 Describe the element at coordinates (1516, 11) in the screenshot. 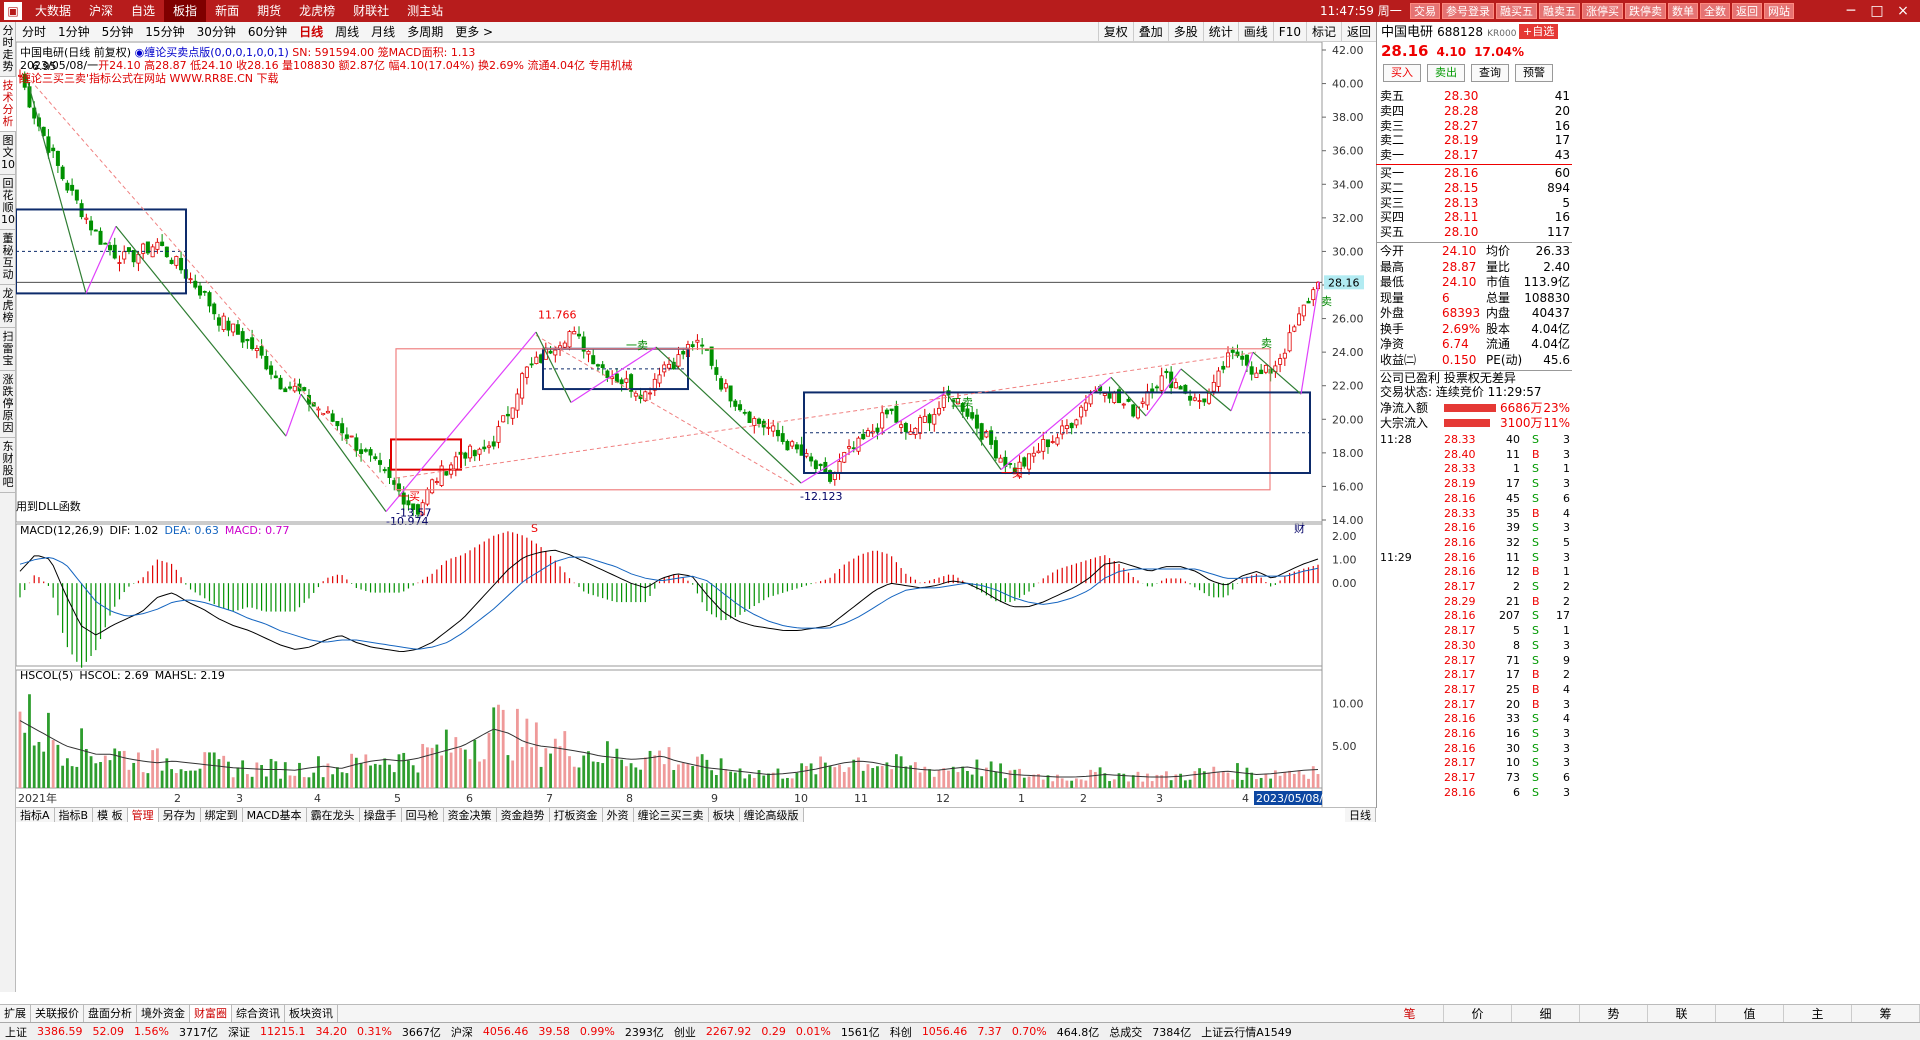

I see `top-tool-2: 融买五` at that location.